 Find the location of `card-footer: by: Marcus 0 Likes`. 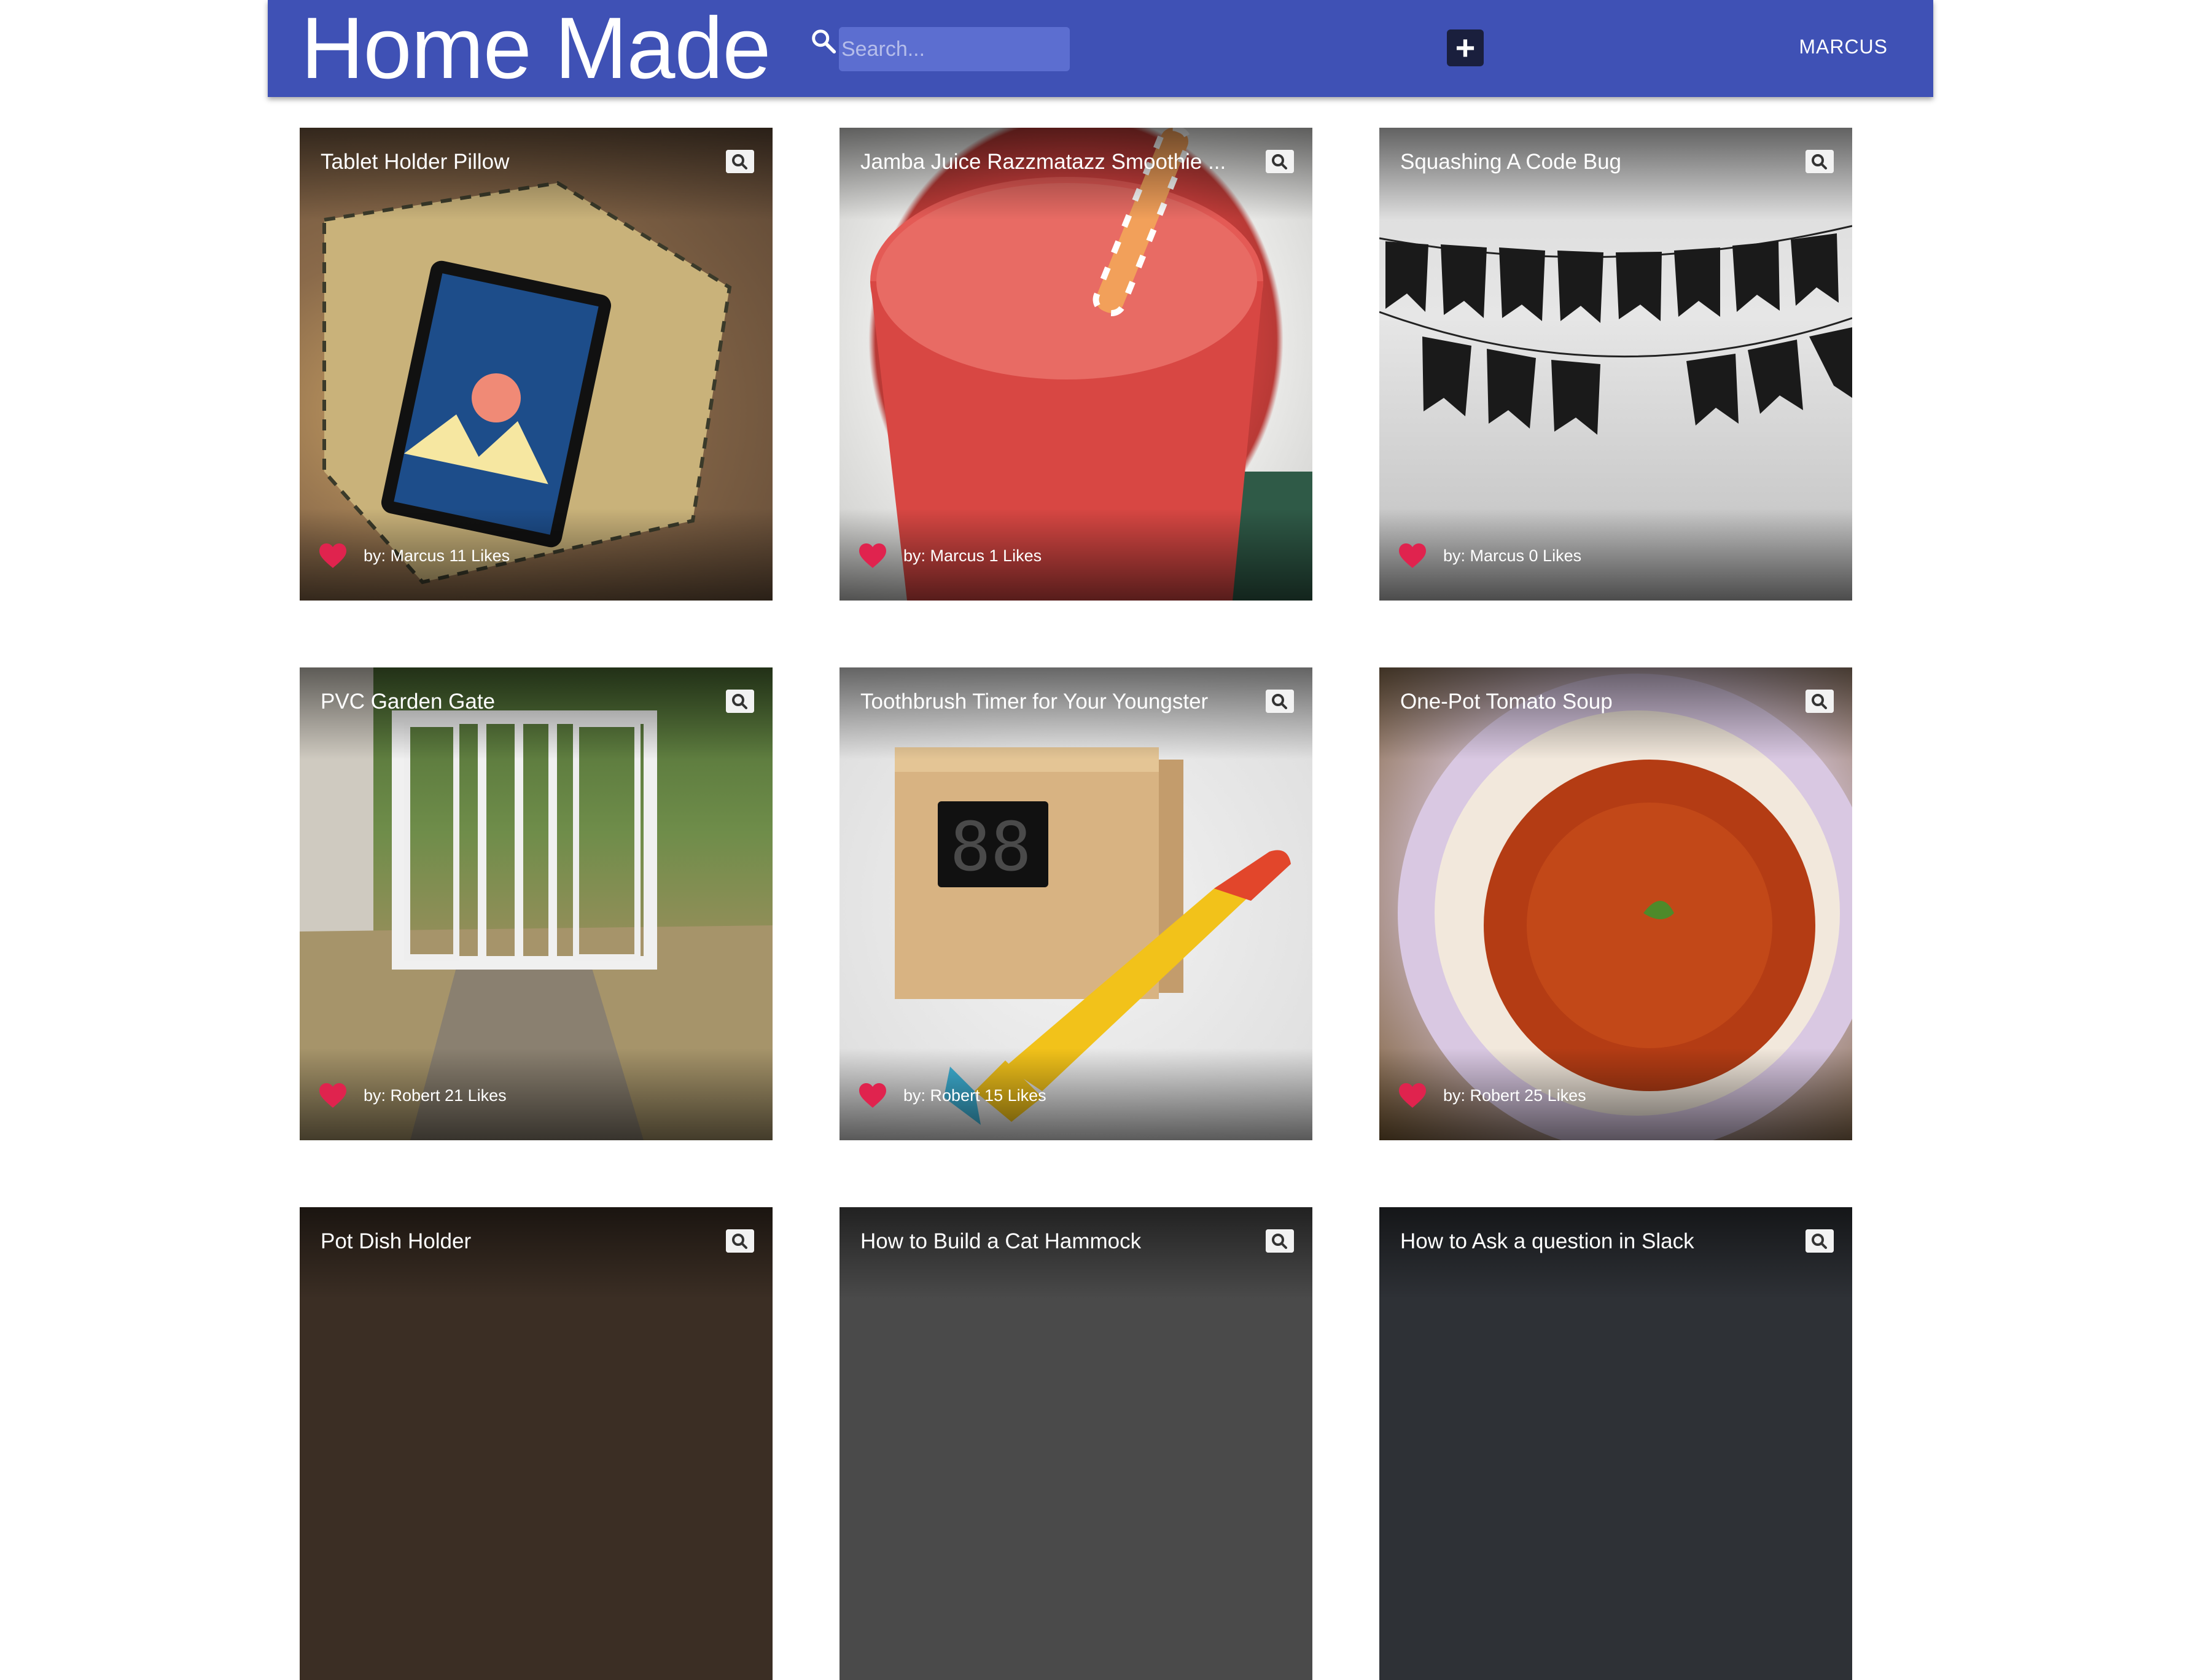

card-footer: by: Marcus 0 Likes is located at coordinates (1489, 556).